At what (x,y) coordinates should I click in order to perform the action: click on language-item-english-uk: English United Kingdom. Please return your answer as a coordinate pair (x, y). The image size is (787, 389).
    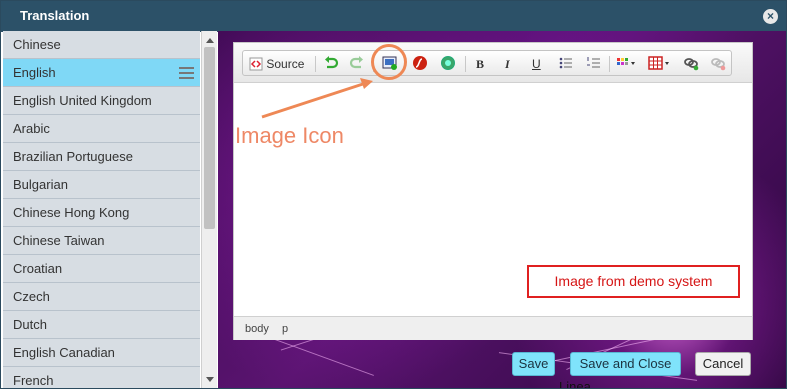
    Looking at the image, I should click on (101, 101).